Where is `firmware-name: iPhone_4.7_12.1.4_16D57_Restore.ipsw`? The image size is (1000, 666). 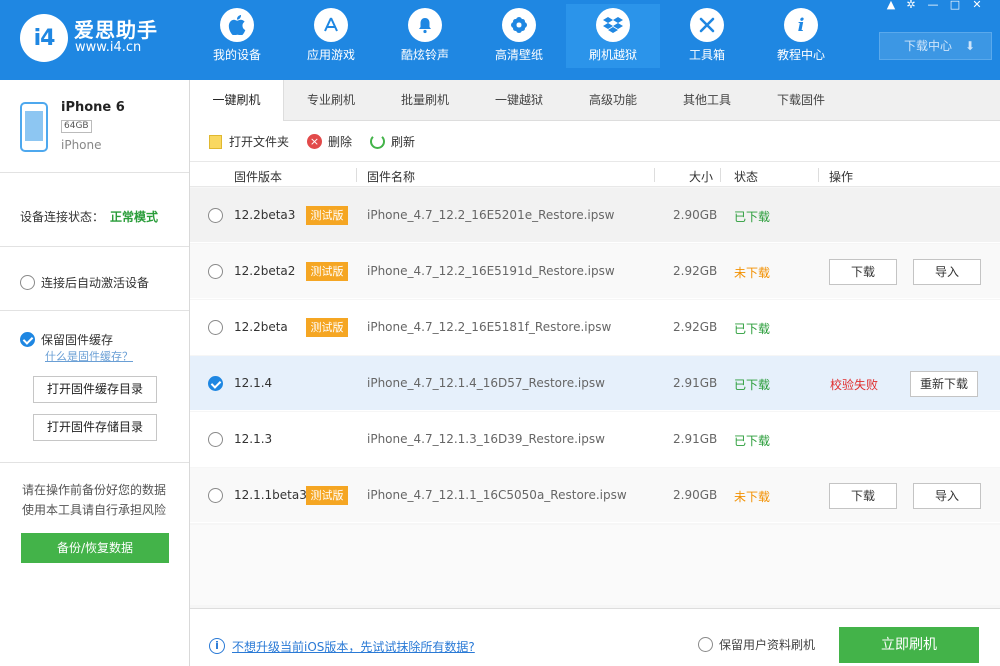
firmware-name: iPhone_4.7_12.1.4_16D57_Restore.ipsw is located at coordinates (486, 383).